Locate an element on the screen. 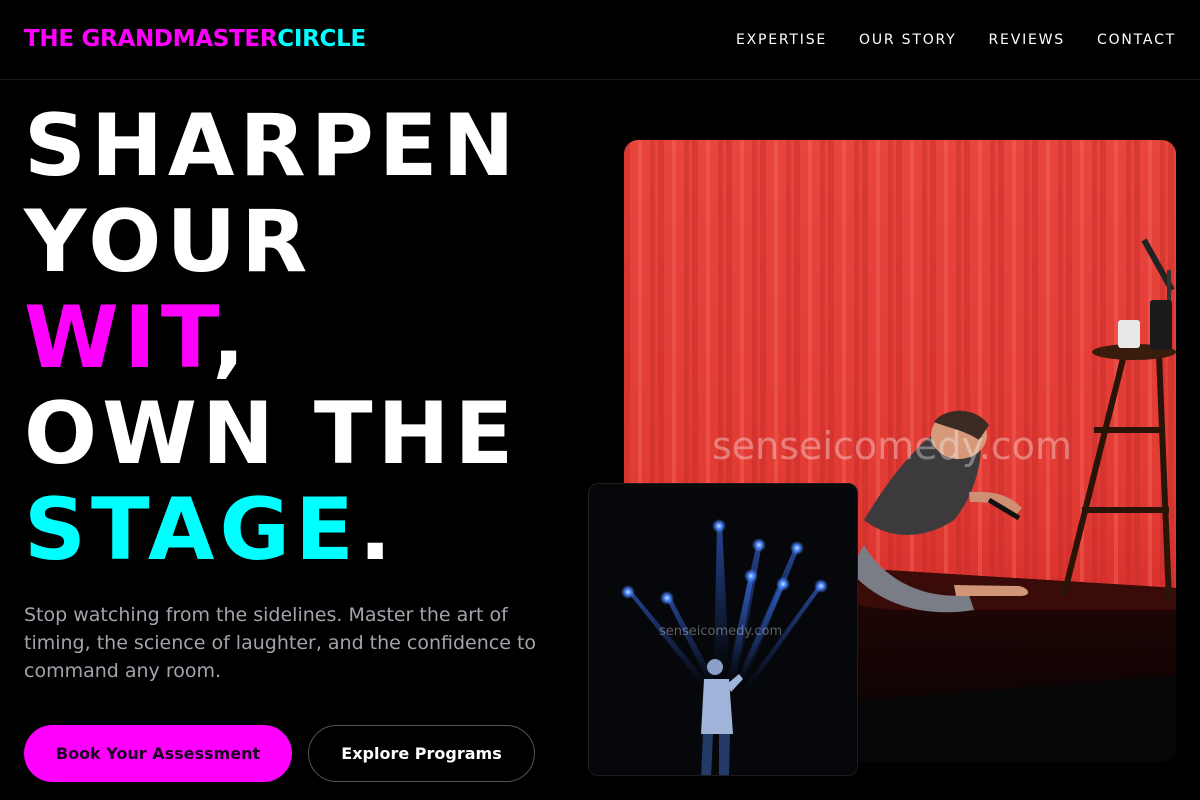  nav-link-contact: CONTACT is located at coordinates (1136, 40).